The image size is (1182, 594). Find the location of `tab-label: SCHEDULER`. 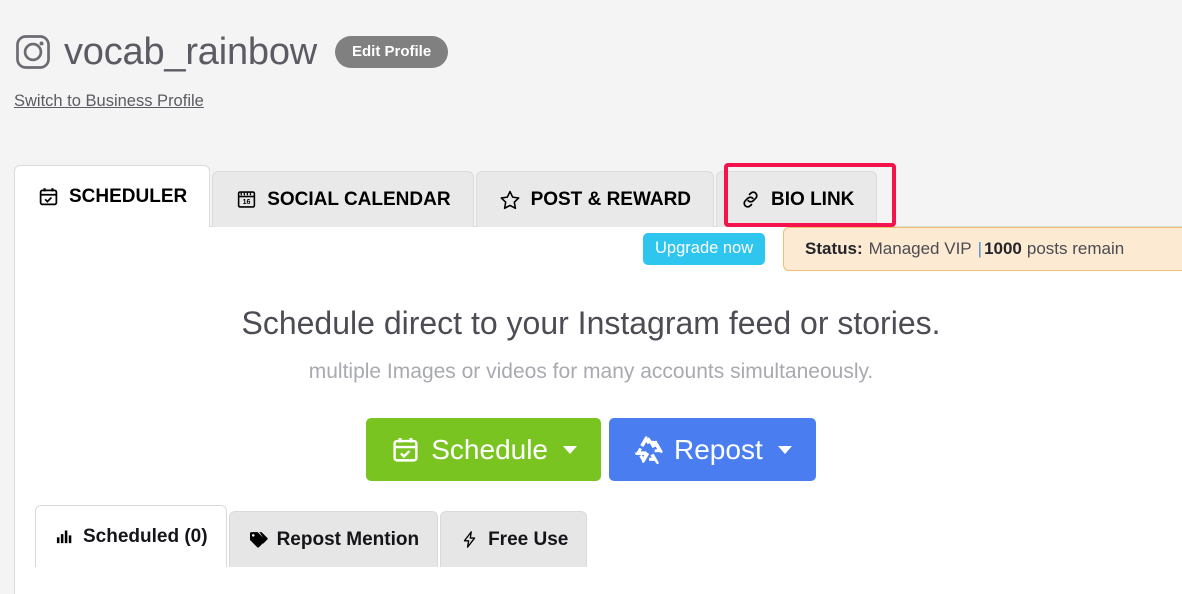

tab-label: SCHEDULER is located at coordinates (128, 196).